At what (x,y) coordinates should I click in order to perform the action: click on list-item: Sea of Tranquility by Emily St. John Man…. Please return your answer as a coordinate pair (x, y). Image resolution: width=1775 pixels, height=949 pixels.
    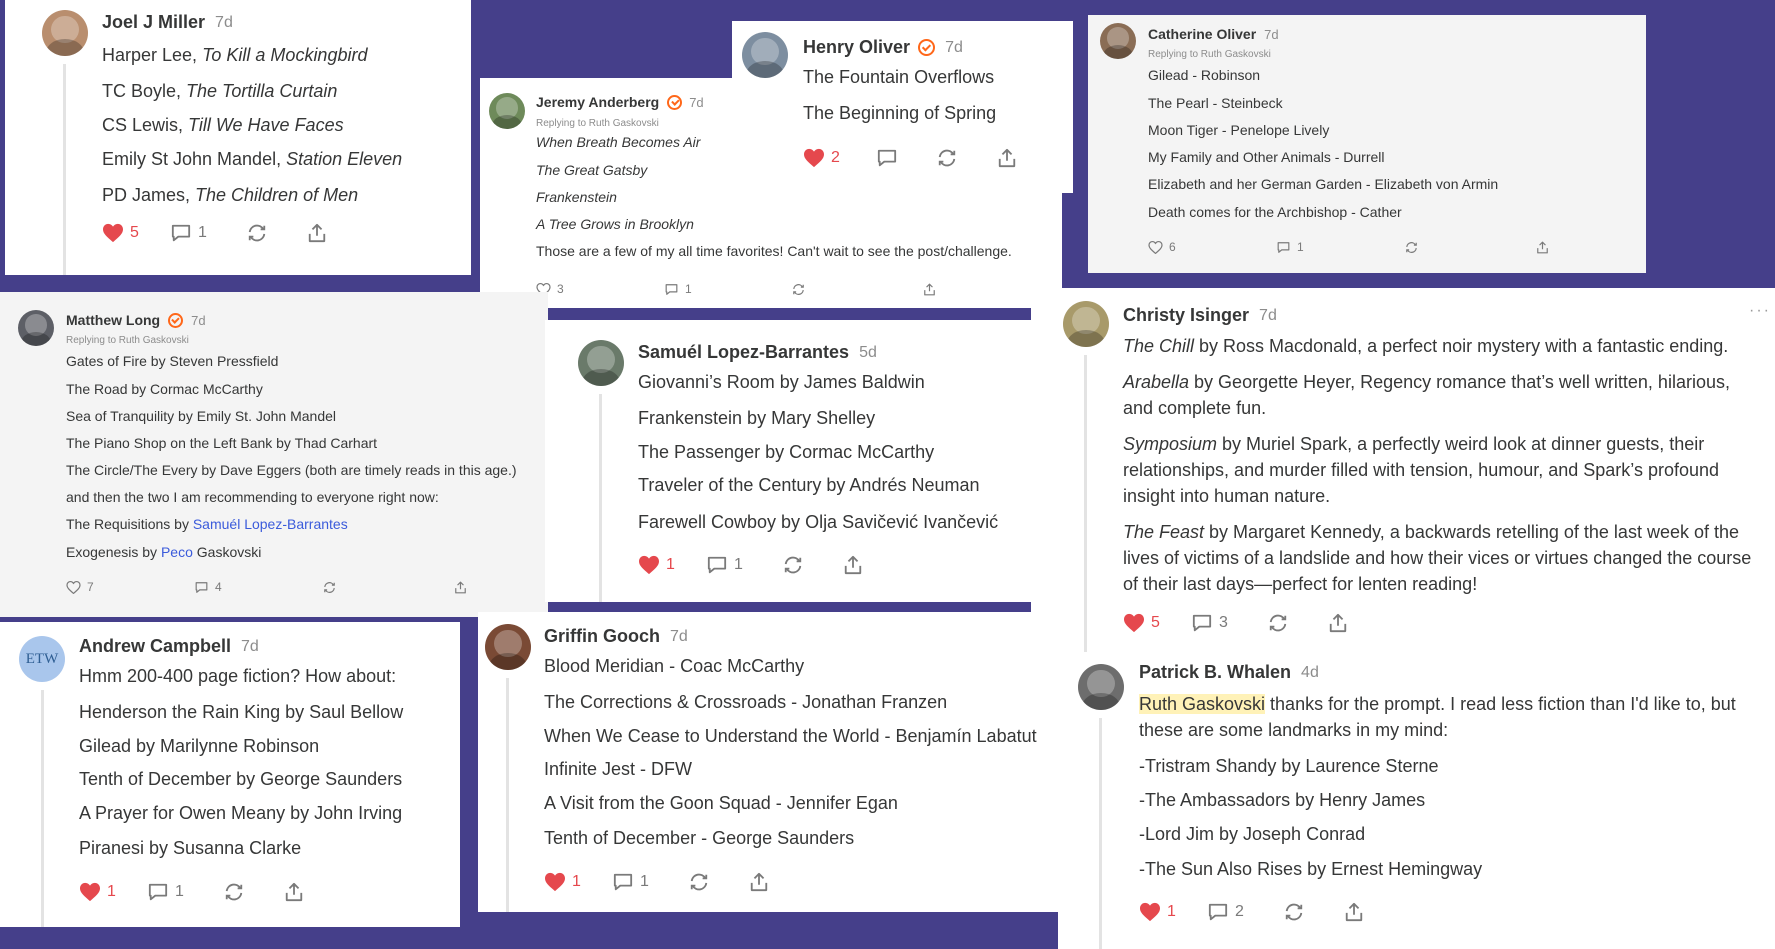
    Looking at the image, I should click on (201, 416).